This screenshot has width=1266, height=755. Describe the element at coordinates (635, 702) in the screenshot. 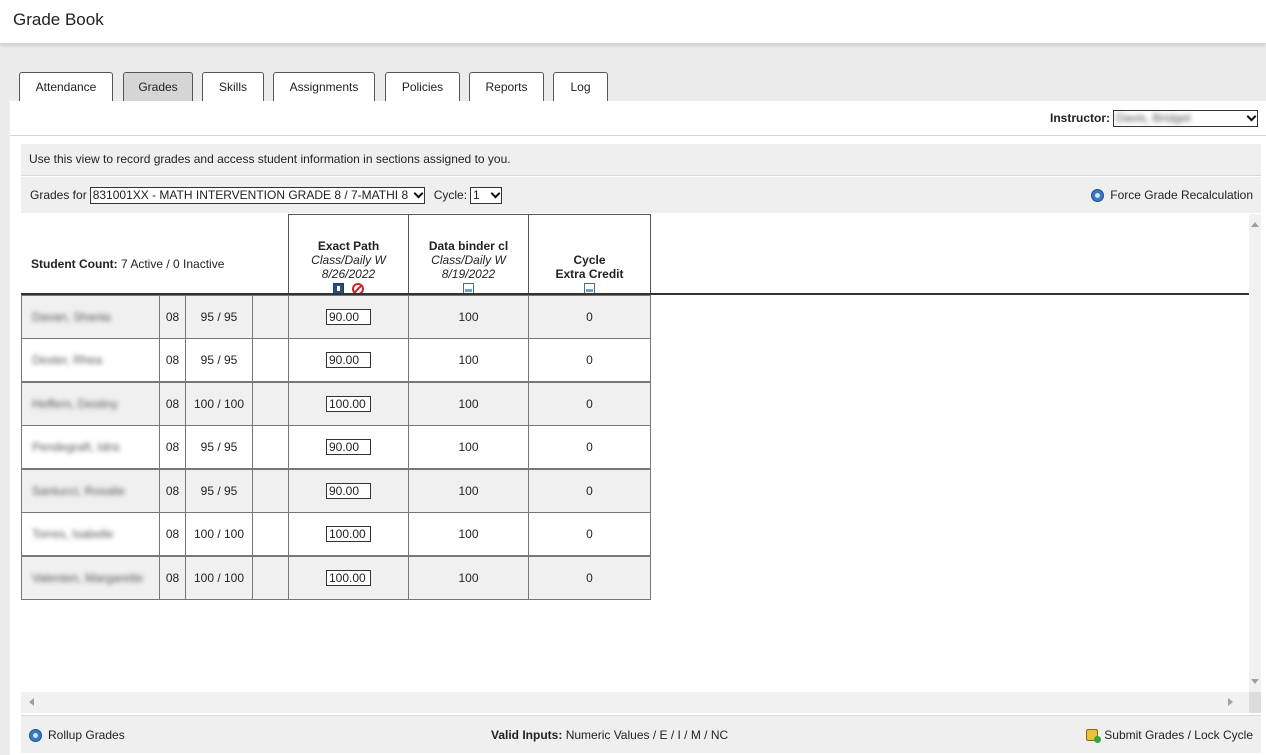

I see `horizontal-scrollbar` at that location.